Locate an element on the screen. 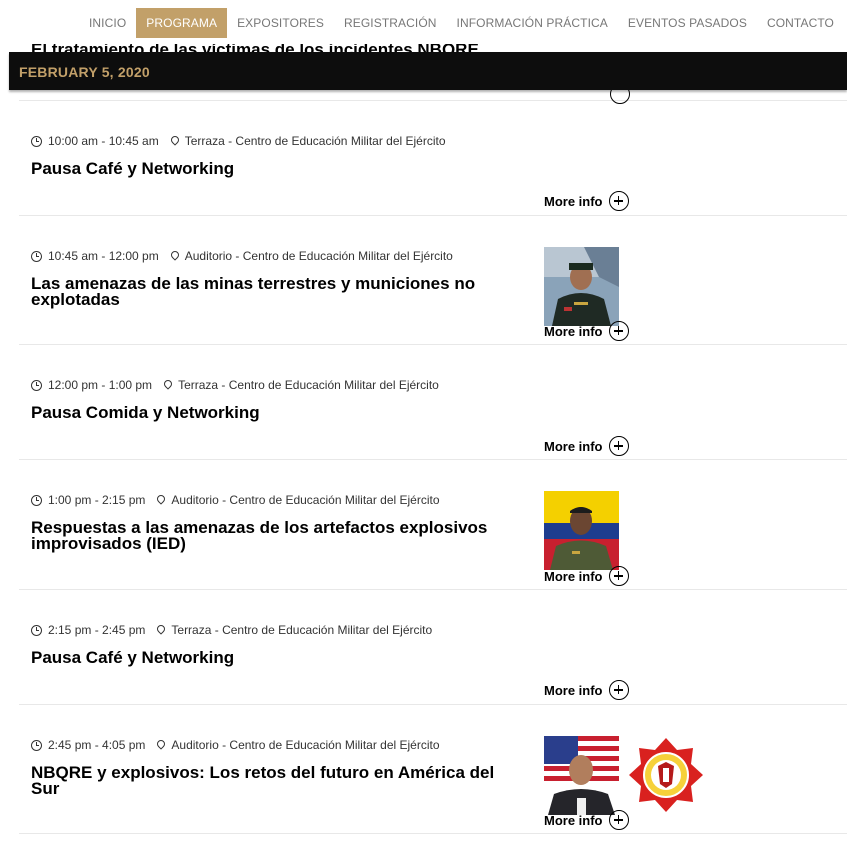 The height and width of the screenshot is (852, 847). date-bar: FEBRUARY 5, 2020 is located at coordinates (428, 71).